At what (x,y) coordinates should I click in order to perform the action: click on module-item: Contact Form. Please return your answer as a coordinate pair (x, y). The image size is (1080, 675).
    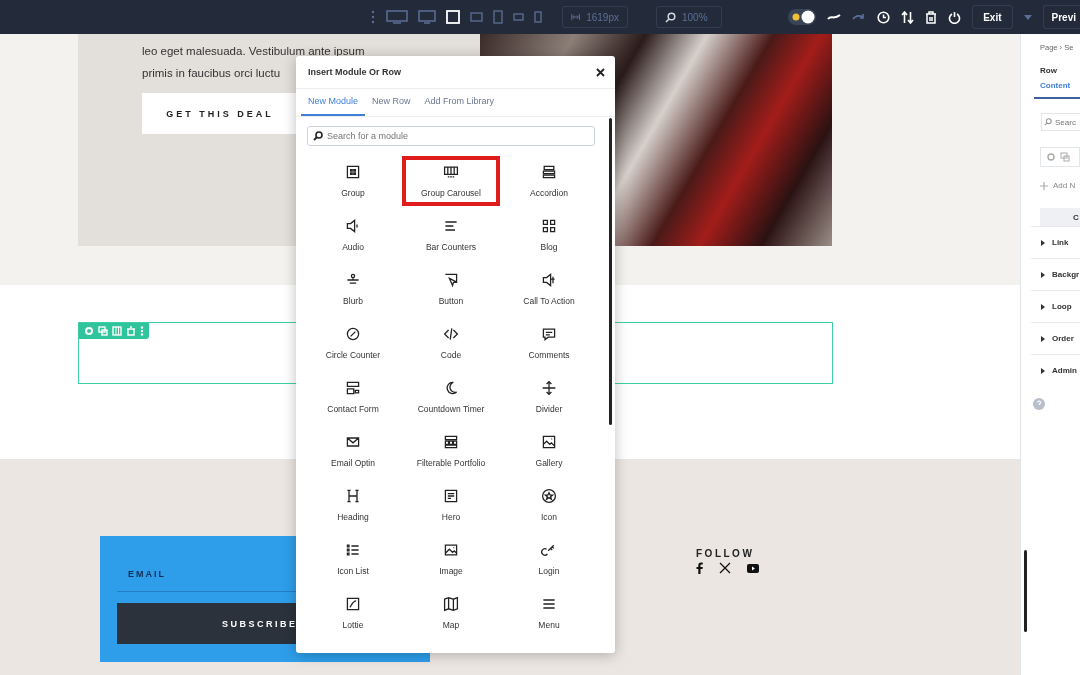
    Looking at the image, I should click on (353, 397).